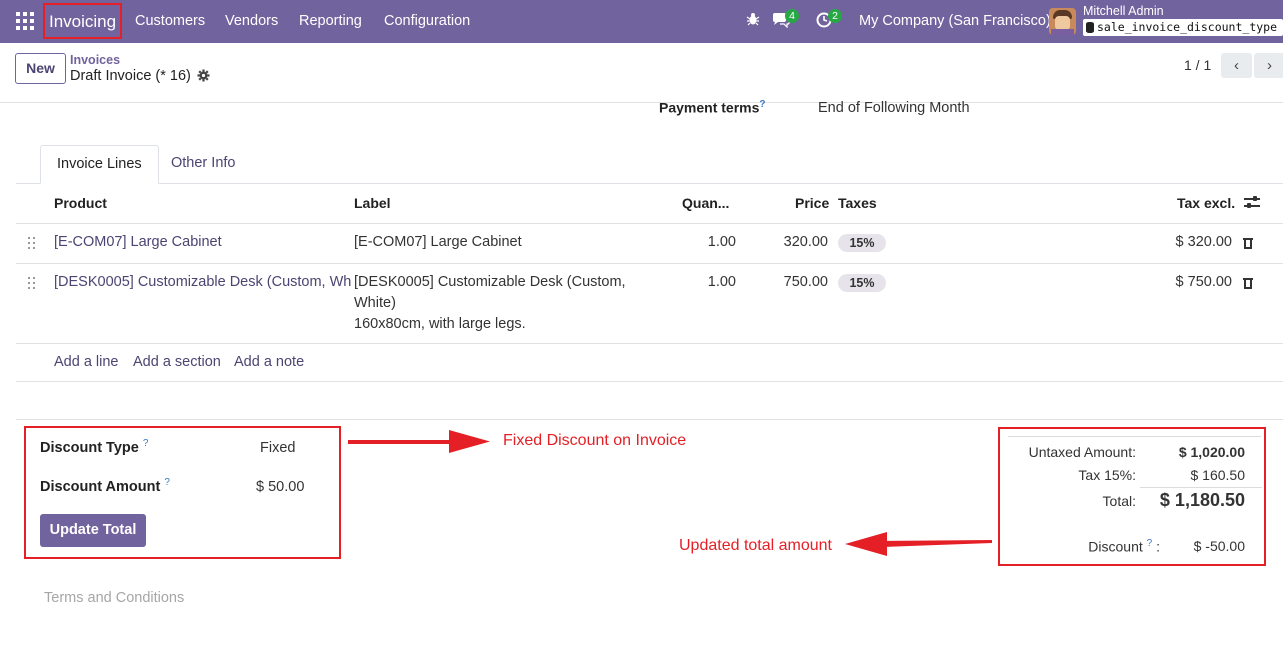 The height and width of the screenshot is (656, 1283). I want to click on column-product: Product, so click(80, 203).